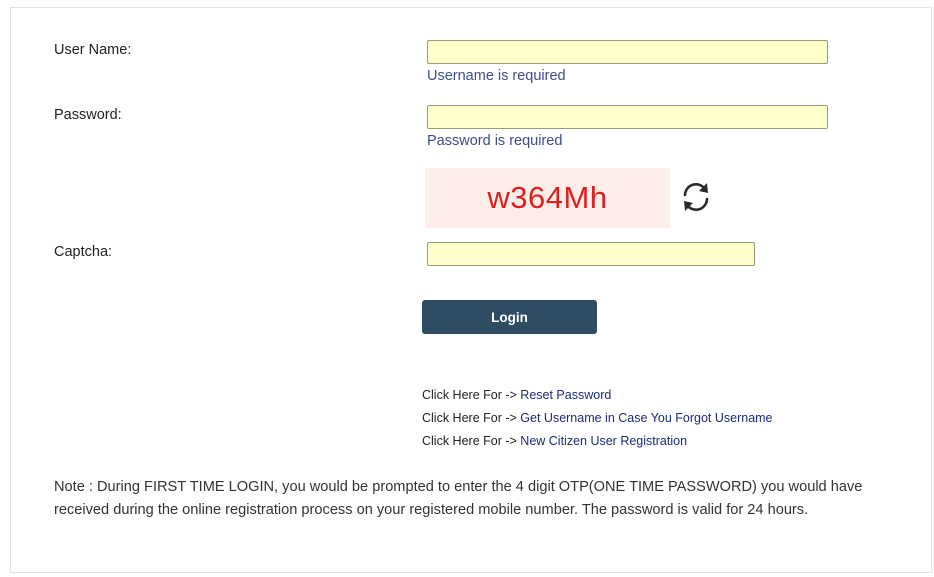 This screenshot has height=577, width=934. Describe the element at coordinates (495, 141) in the screenshot. I see `password-error: Password is required` at that location.